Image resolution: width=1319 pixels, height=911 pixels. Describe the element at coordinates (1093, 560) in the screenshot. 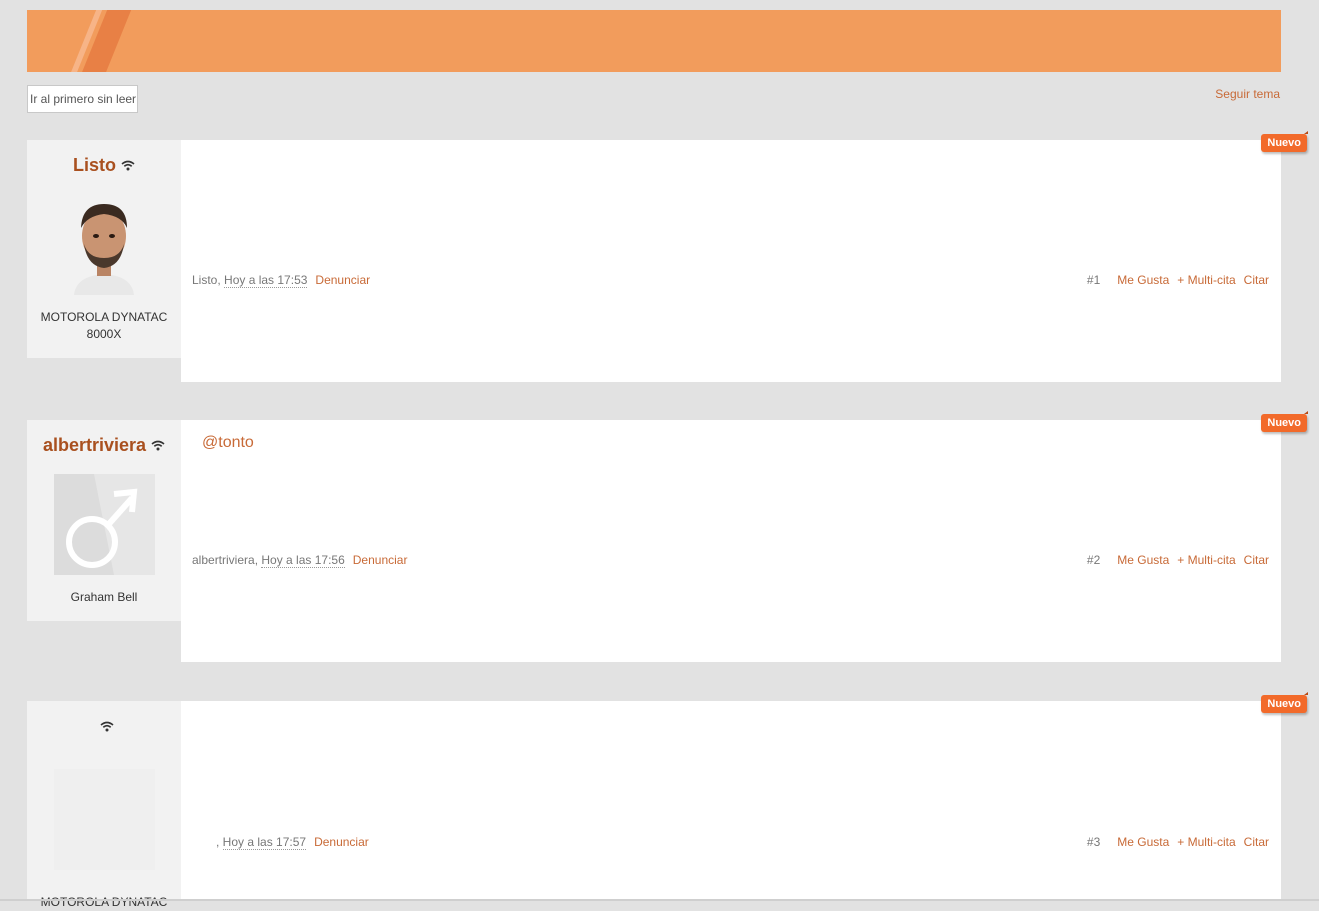

I see `post-number-link: #2` at that location.